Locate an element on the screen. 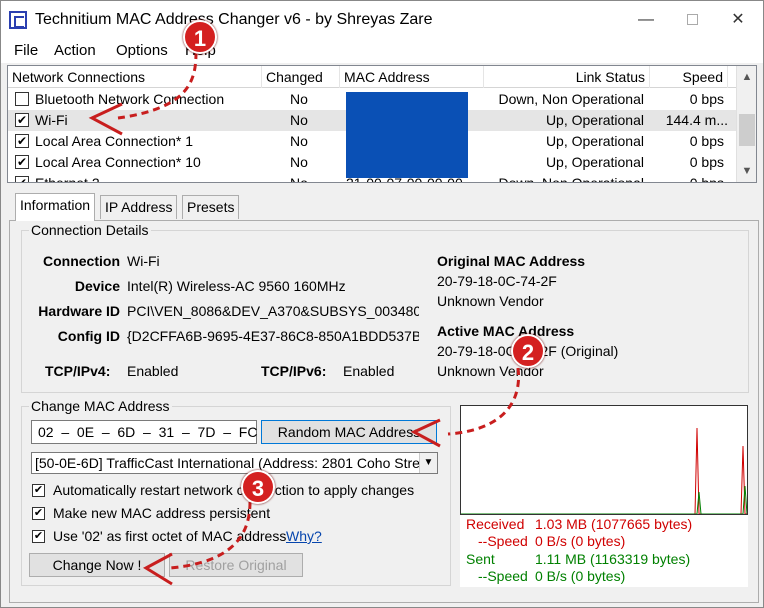 This screenshot has width=764, height=608. random-mac-button: Random MAC Address is located at coordinates (349, 432).